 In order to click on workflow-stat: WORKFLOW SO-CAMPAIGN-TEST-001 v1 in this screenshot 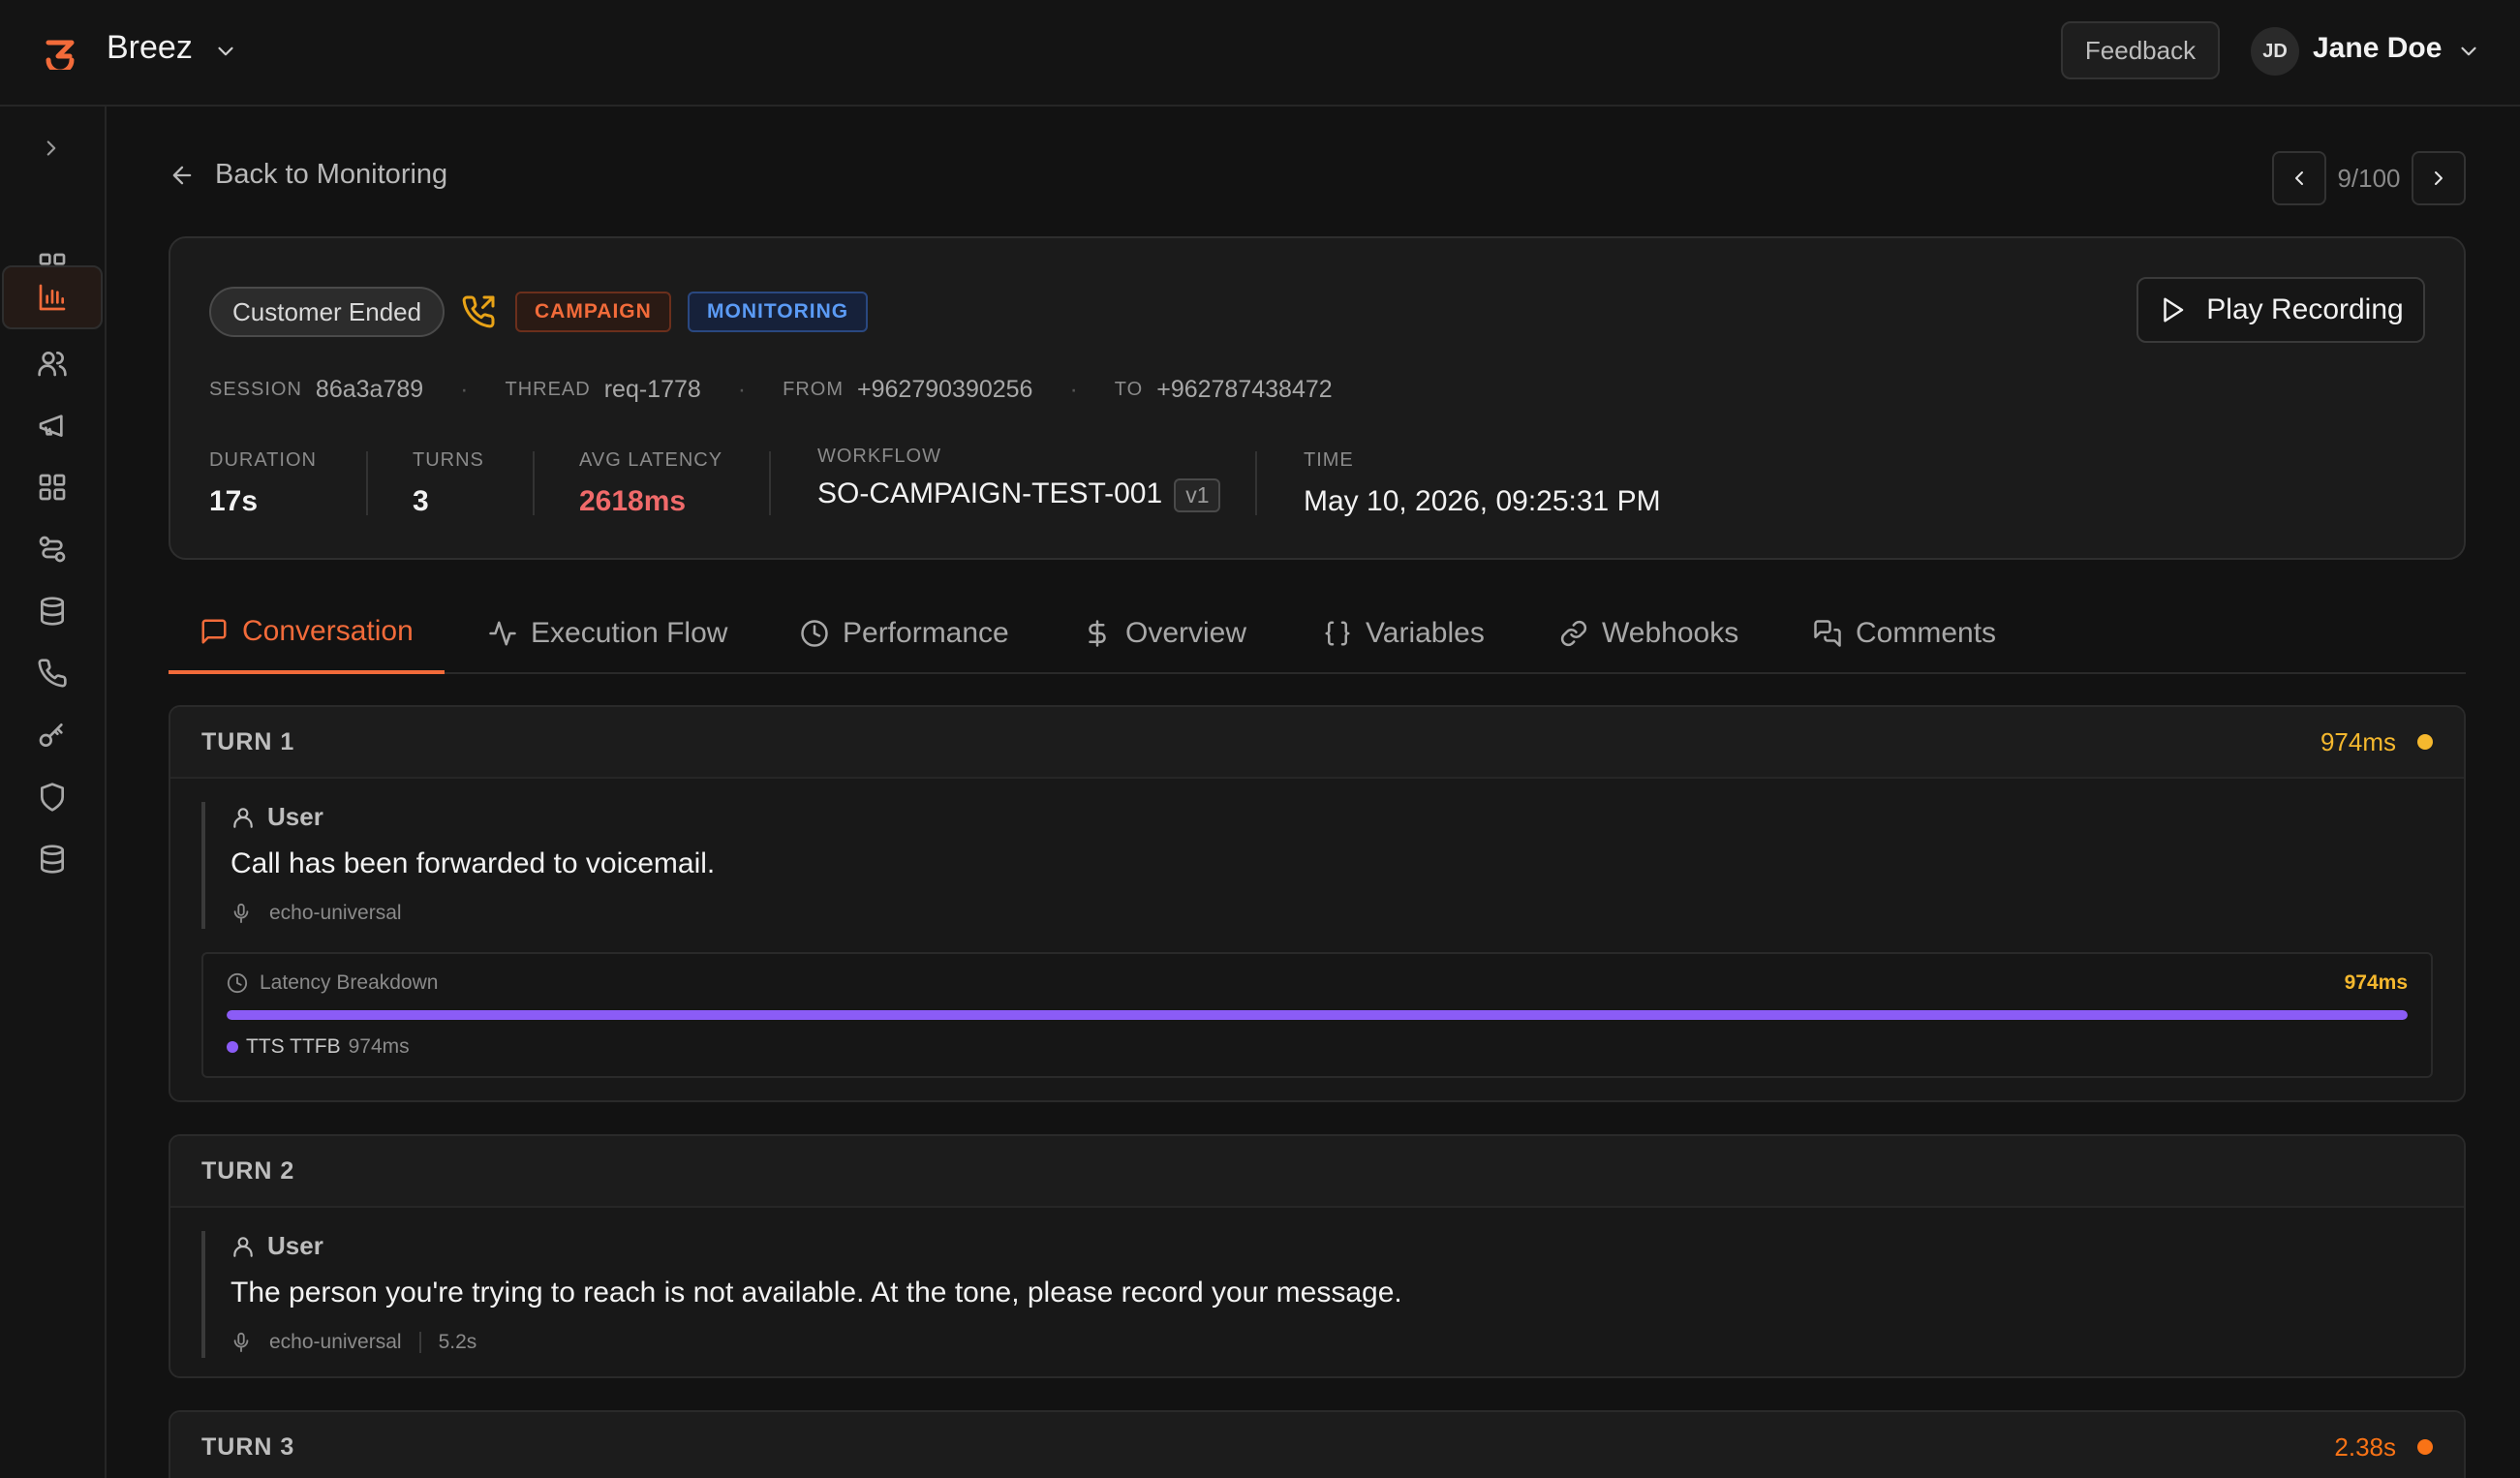, I will do `click(1019, 479)`.